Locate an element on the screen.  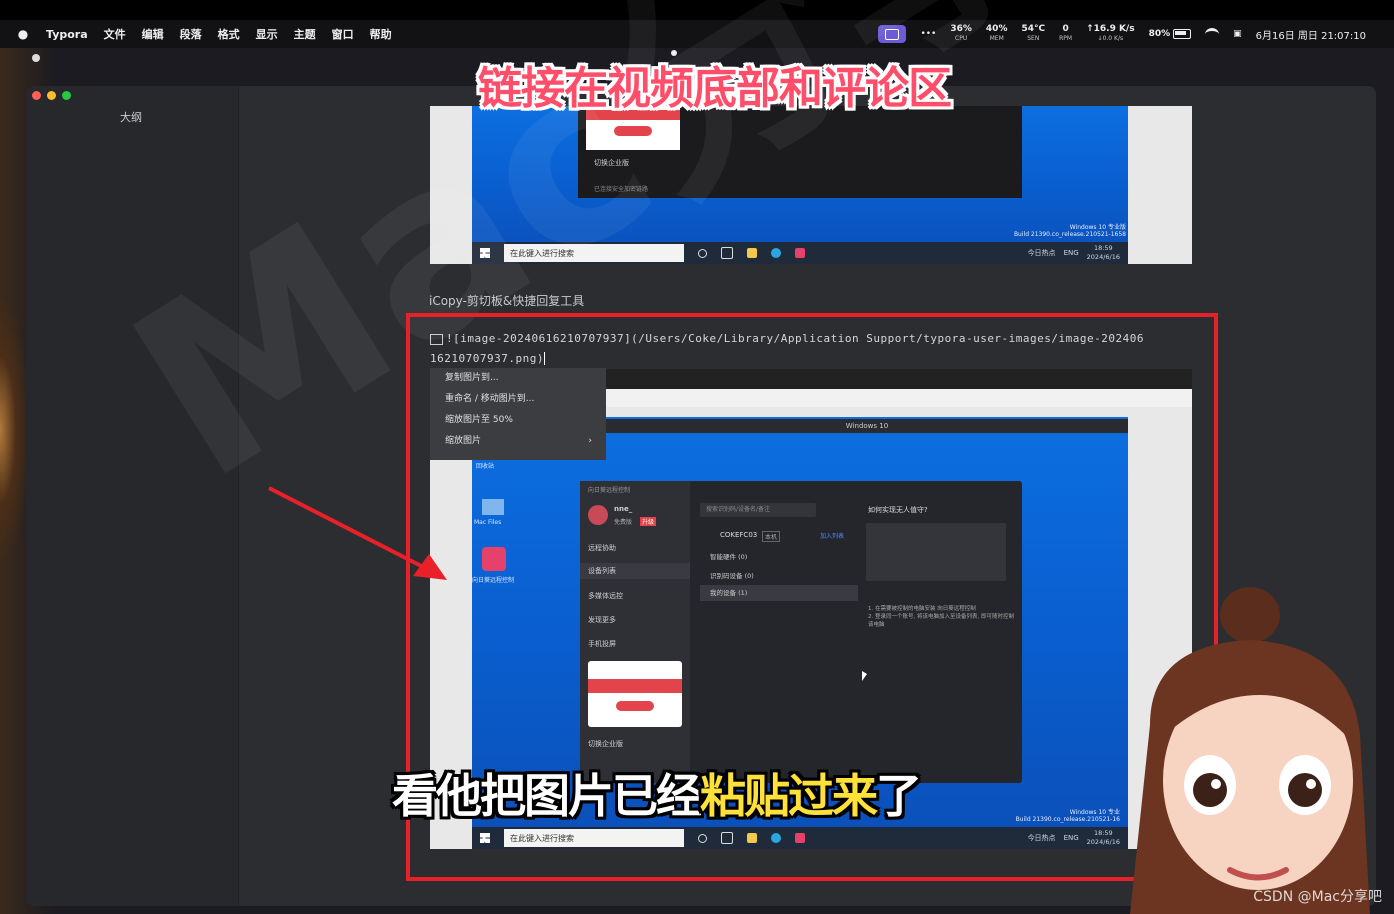
task-view-icon is located at coordinates (727, 253).